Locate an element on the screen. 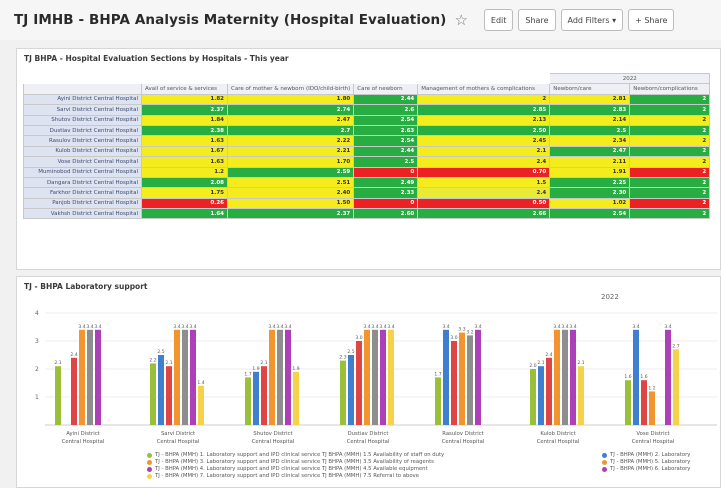 The image size is (721, 488). row-hospital-name: Shutov District Central Hospital is located at coordinates (82, 120).